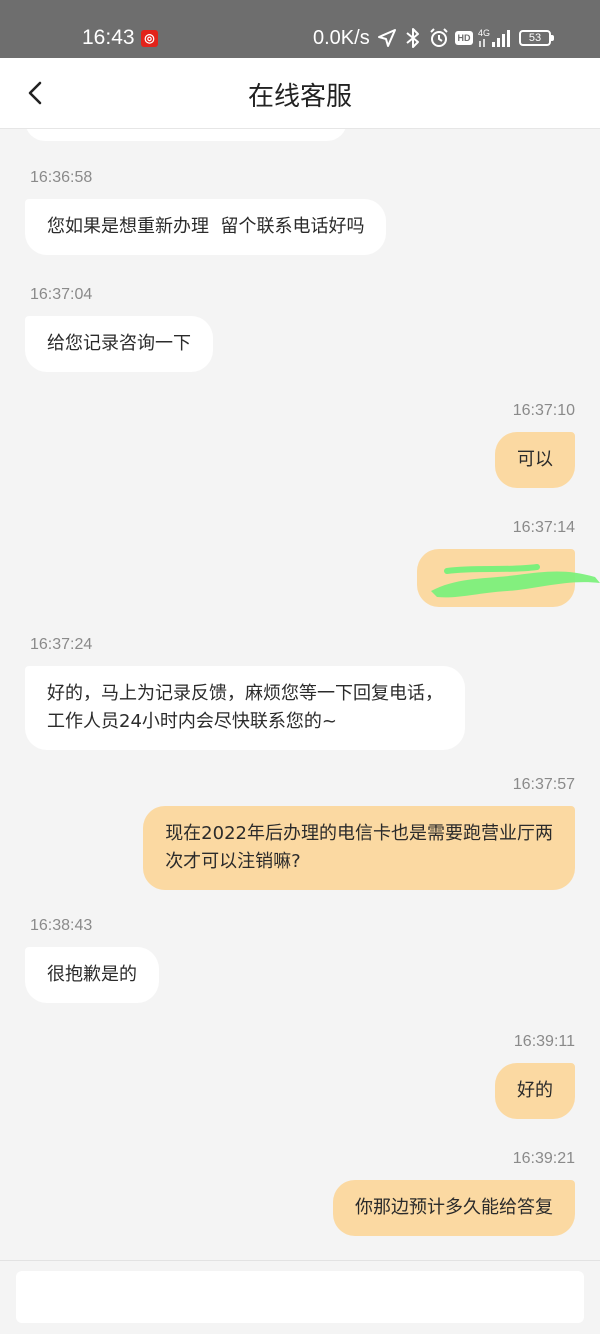 The image size is (600, 1334). Describe the element at coordinates (536, 38) in the screenshot. I see `battery-icon: 53` at that location.